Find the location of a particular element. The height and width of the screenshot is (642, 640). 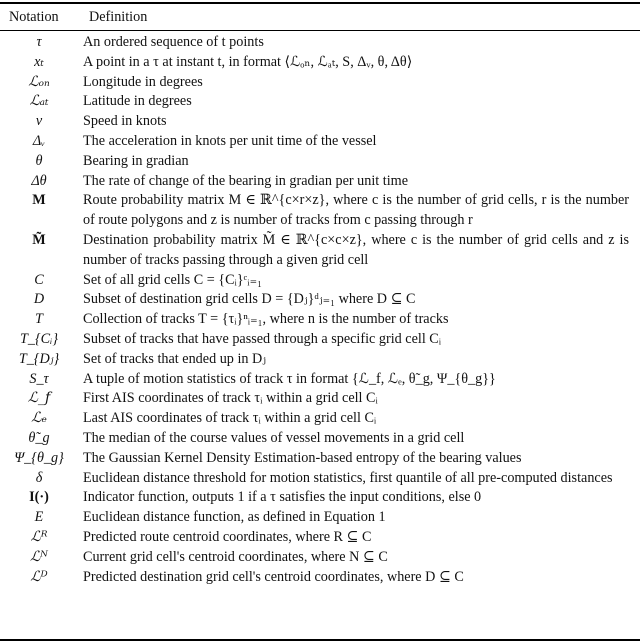

notation-symbol: T is located at coordinates (39, 319).